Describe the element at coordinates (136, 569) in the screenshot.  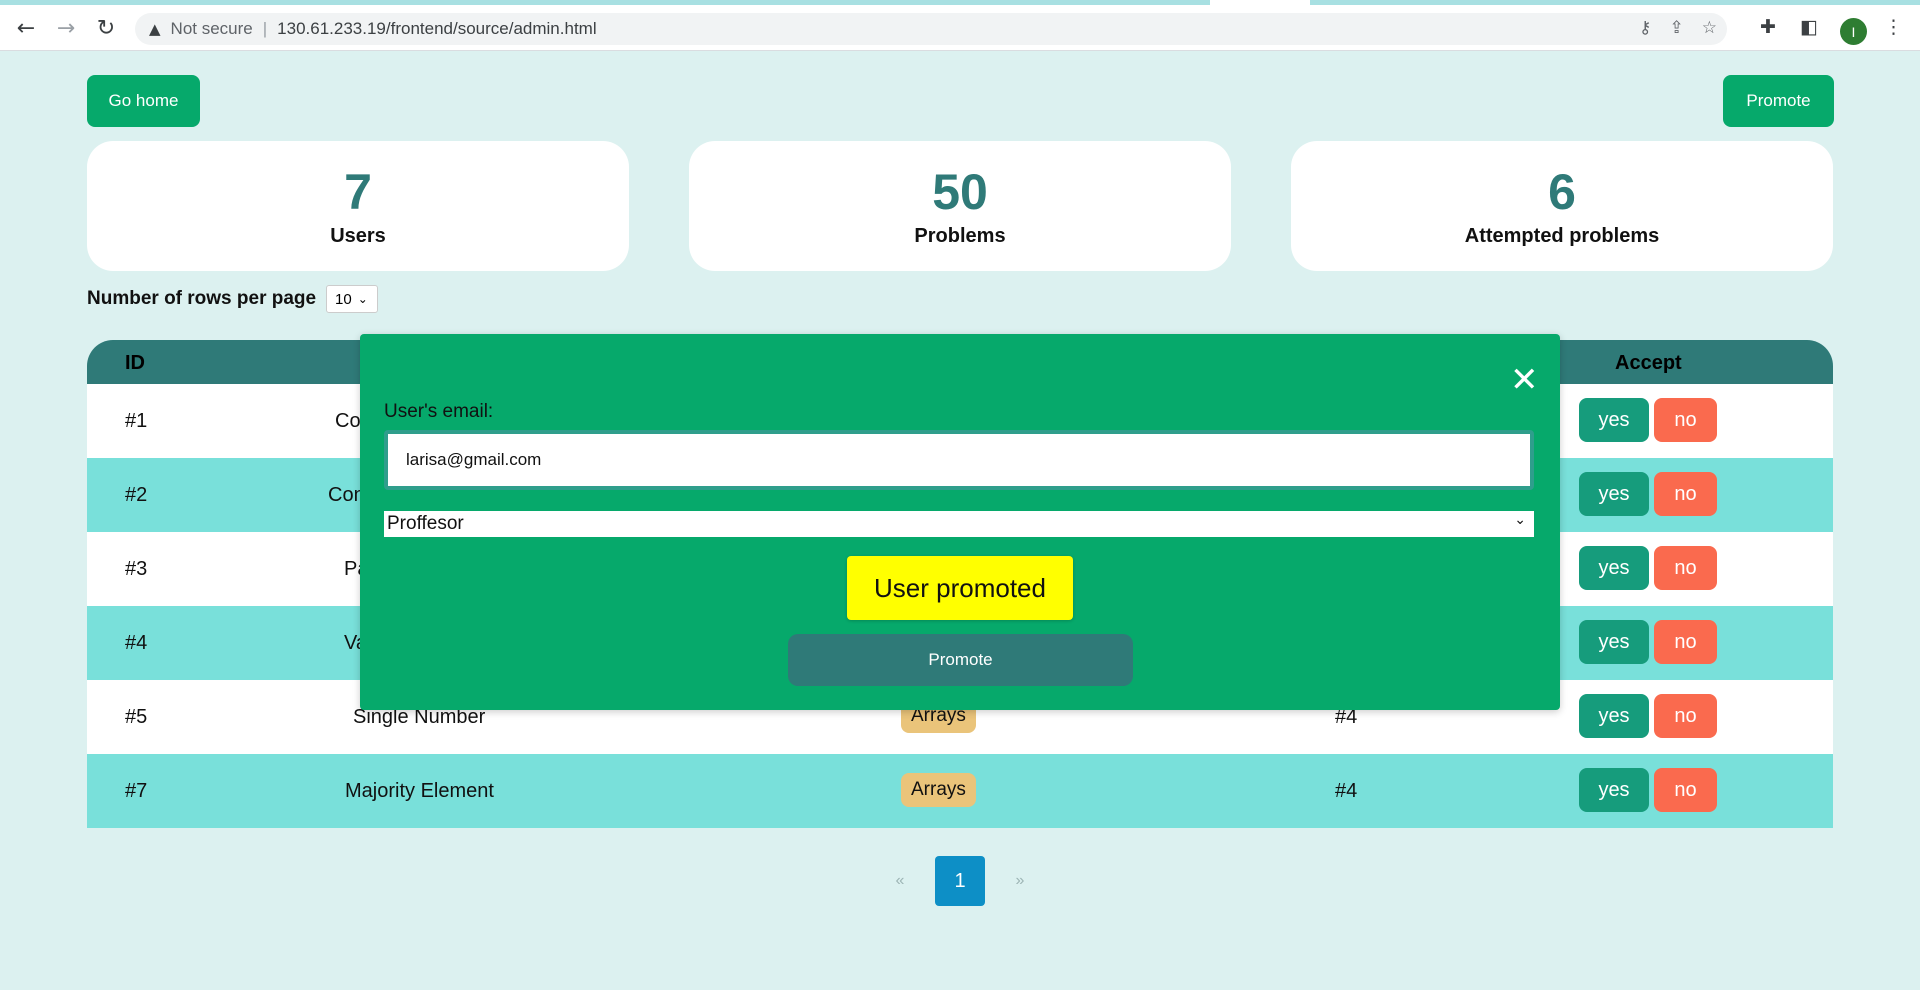
I see `row-id: #3` at that location.